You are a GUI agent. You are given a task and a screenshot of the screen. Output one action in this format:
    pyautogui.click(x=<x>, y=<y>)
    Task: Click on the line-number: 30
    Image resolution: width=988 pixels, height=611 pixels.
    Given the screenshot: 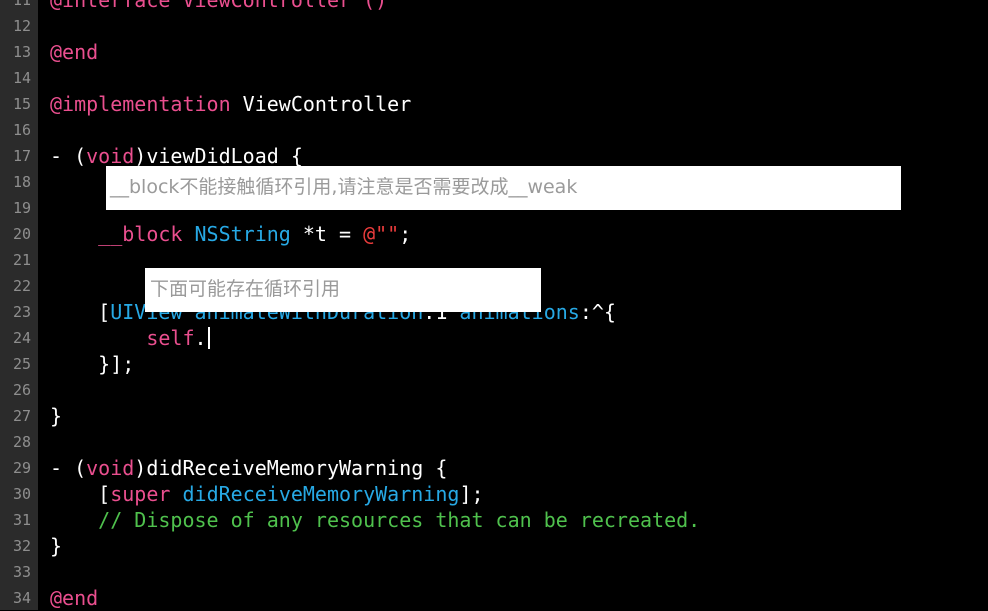 What is the action you would take?
    pyautogui.click(x=21, y=494)
    